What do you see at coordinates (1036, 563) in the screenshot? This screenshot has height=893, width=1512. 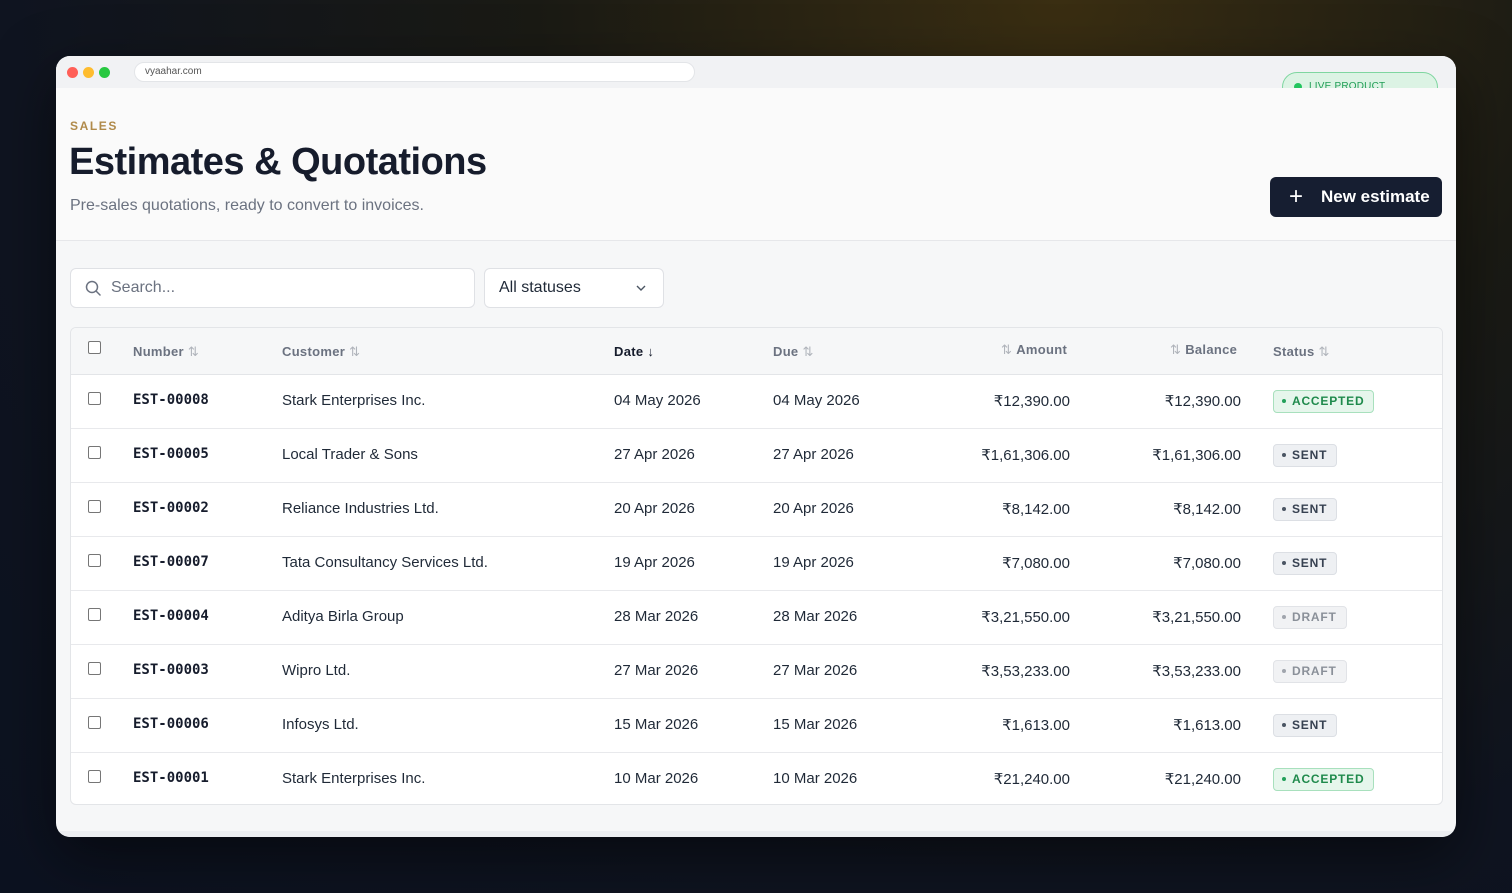 I see `amount-value: ₹7,080.00` at bounding box center [1036, 563].